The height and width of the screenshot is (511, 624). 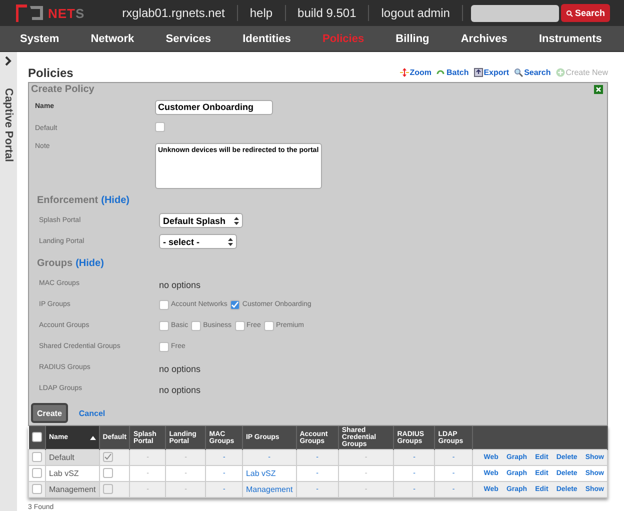 What do you see at coordinates (560, 72) in the screenshot?
I see `plus-icon` at bounding box center [560, 72].